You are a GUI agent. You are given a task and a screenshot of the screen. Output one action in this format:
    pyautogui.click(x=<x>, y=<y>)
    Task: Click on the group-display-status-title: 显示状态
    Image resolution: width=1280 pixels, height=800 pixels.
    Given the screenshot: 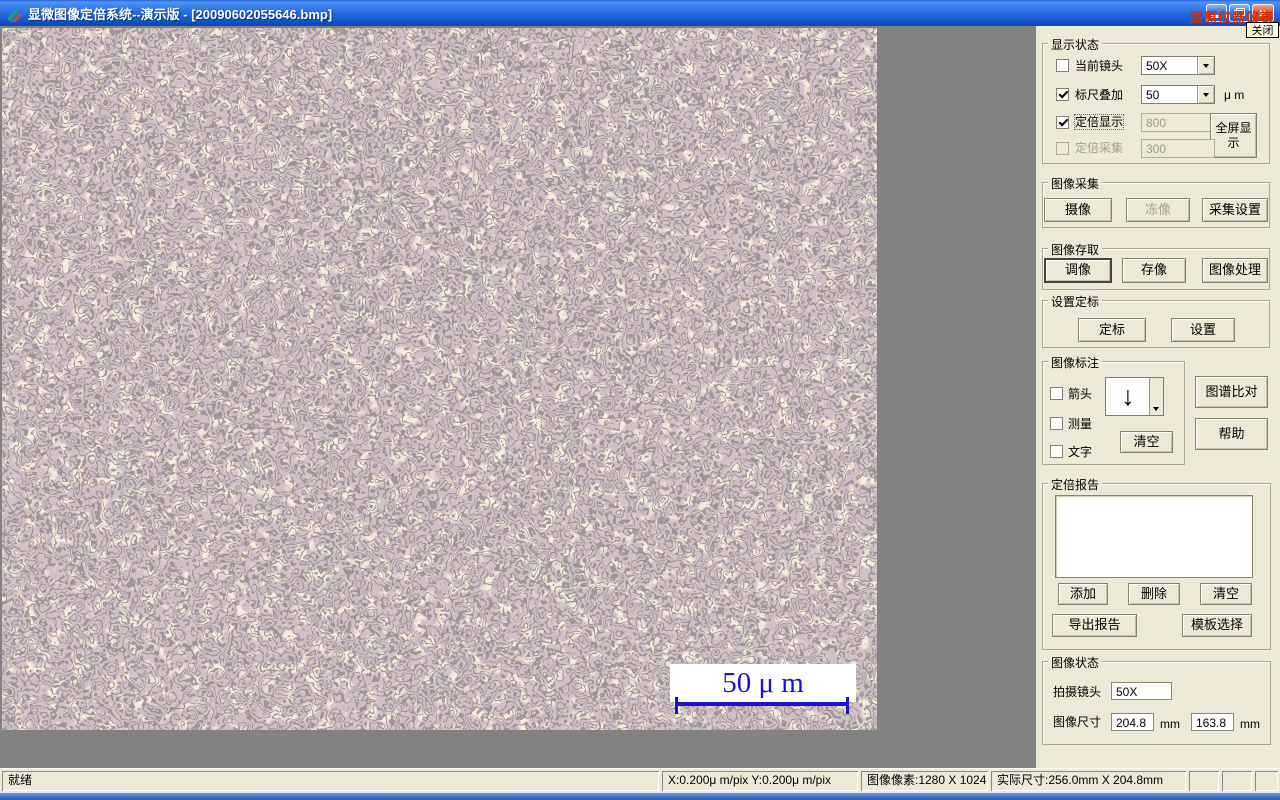 What is the action you would take?
    pyautogui.click(x=1075, y=44)
    